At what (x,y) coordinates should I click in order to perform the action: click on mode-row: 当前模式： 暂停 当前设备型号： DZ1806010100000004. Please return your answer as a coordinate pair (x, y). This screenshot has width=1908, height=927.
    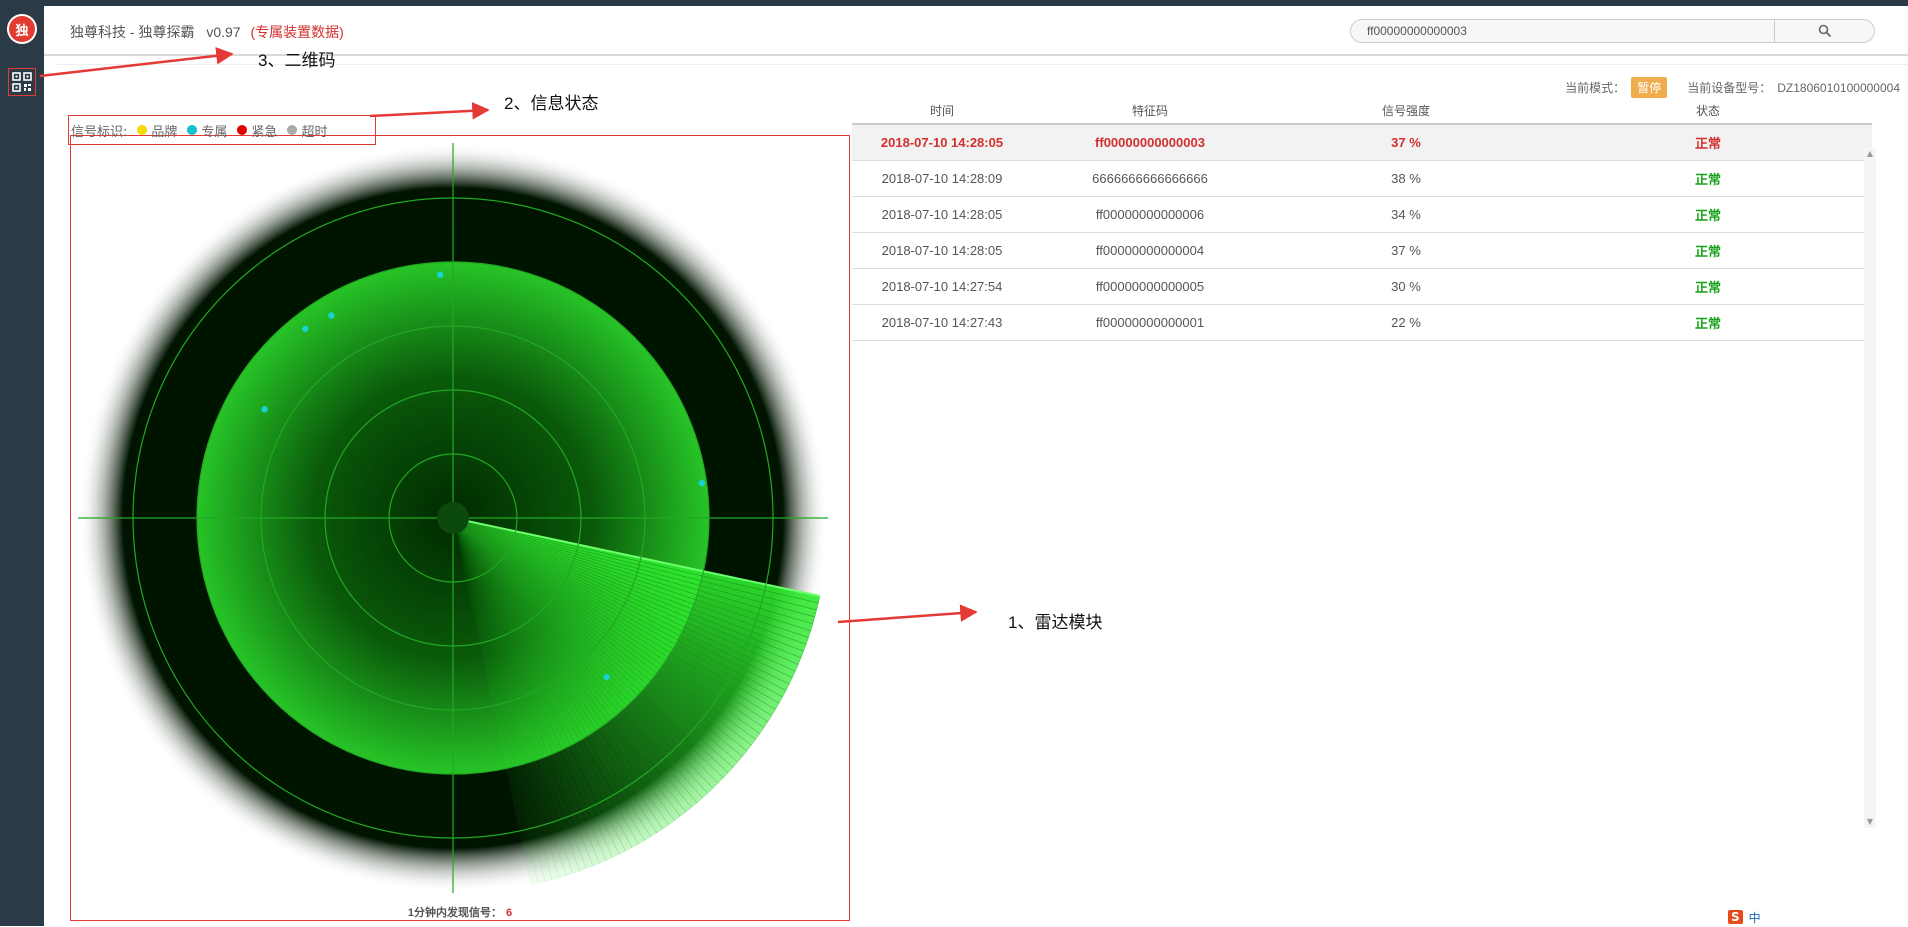
    Looking at the image, I should click on (1732, 87).